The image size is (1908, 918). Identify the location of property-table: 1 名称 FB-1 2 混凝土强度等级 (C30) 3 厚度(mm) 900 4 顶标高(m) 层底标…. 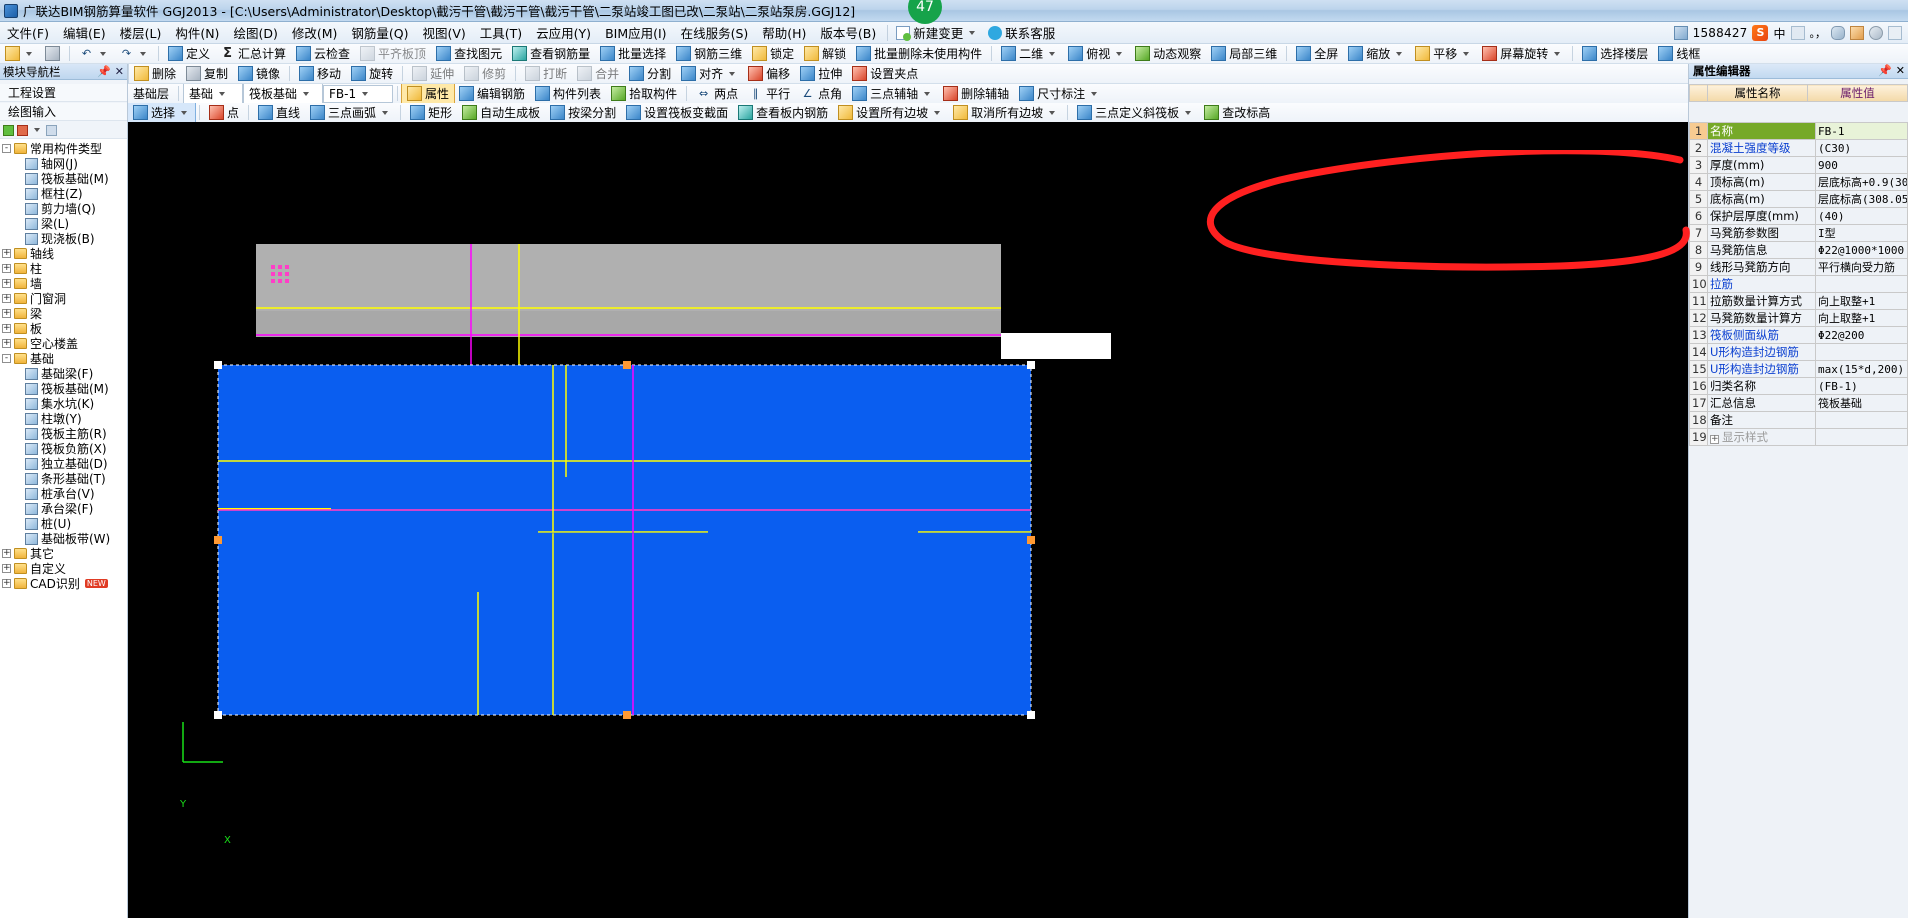
(1798, 284).